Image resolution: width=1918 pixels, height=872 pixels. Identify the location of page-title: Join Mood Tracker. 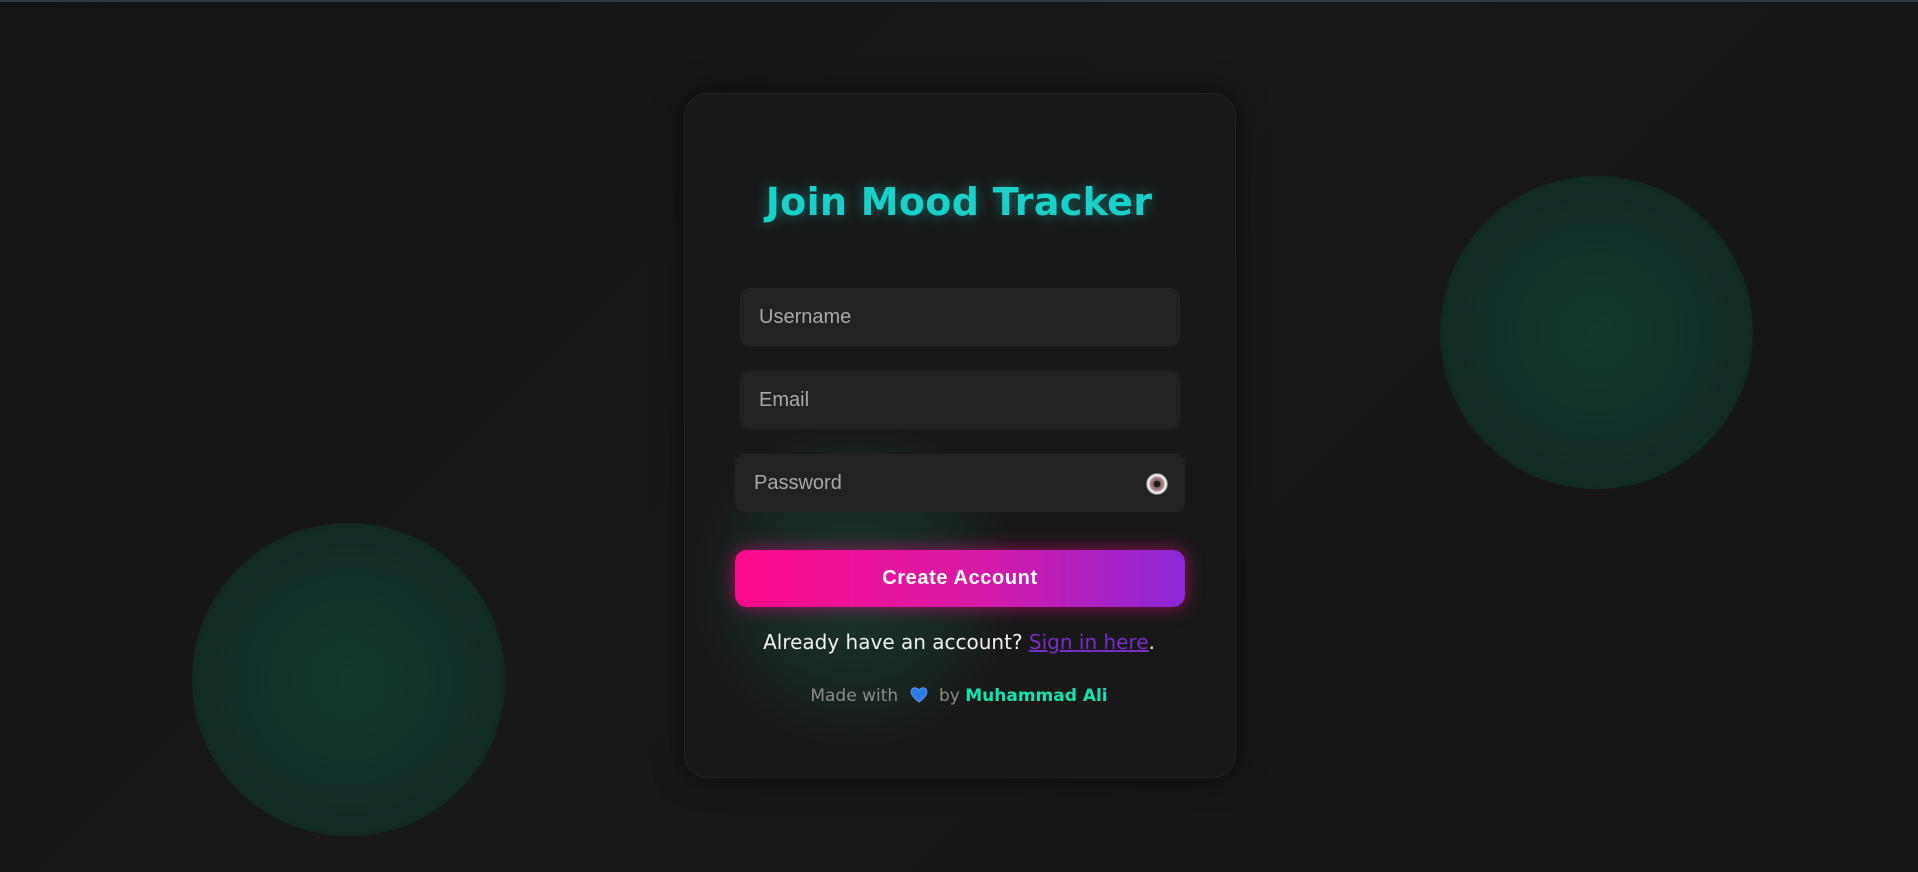
(959, 202).